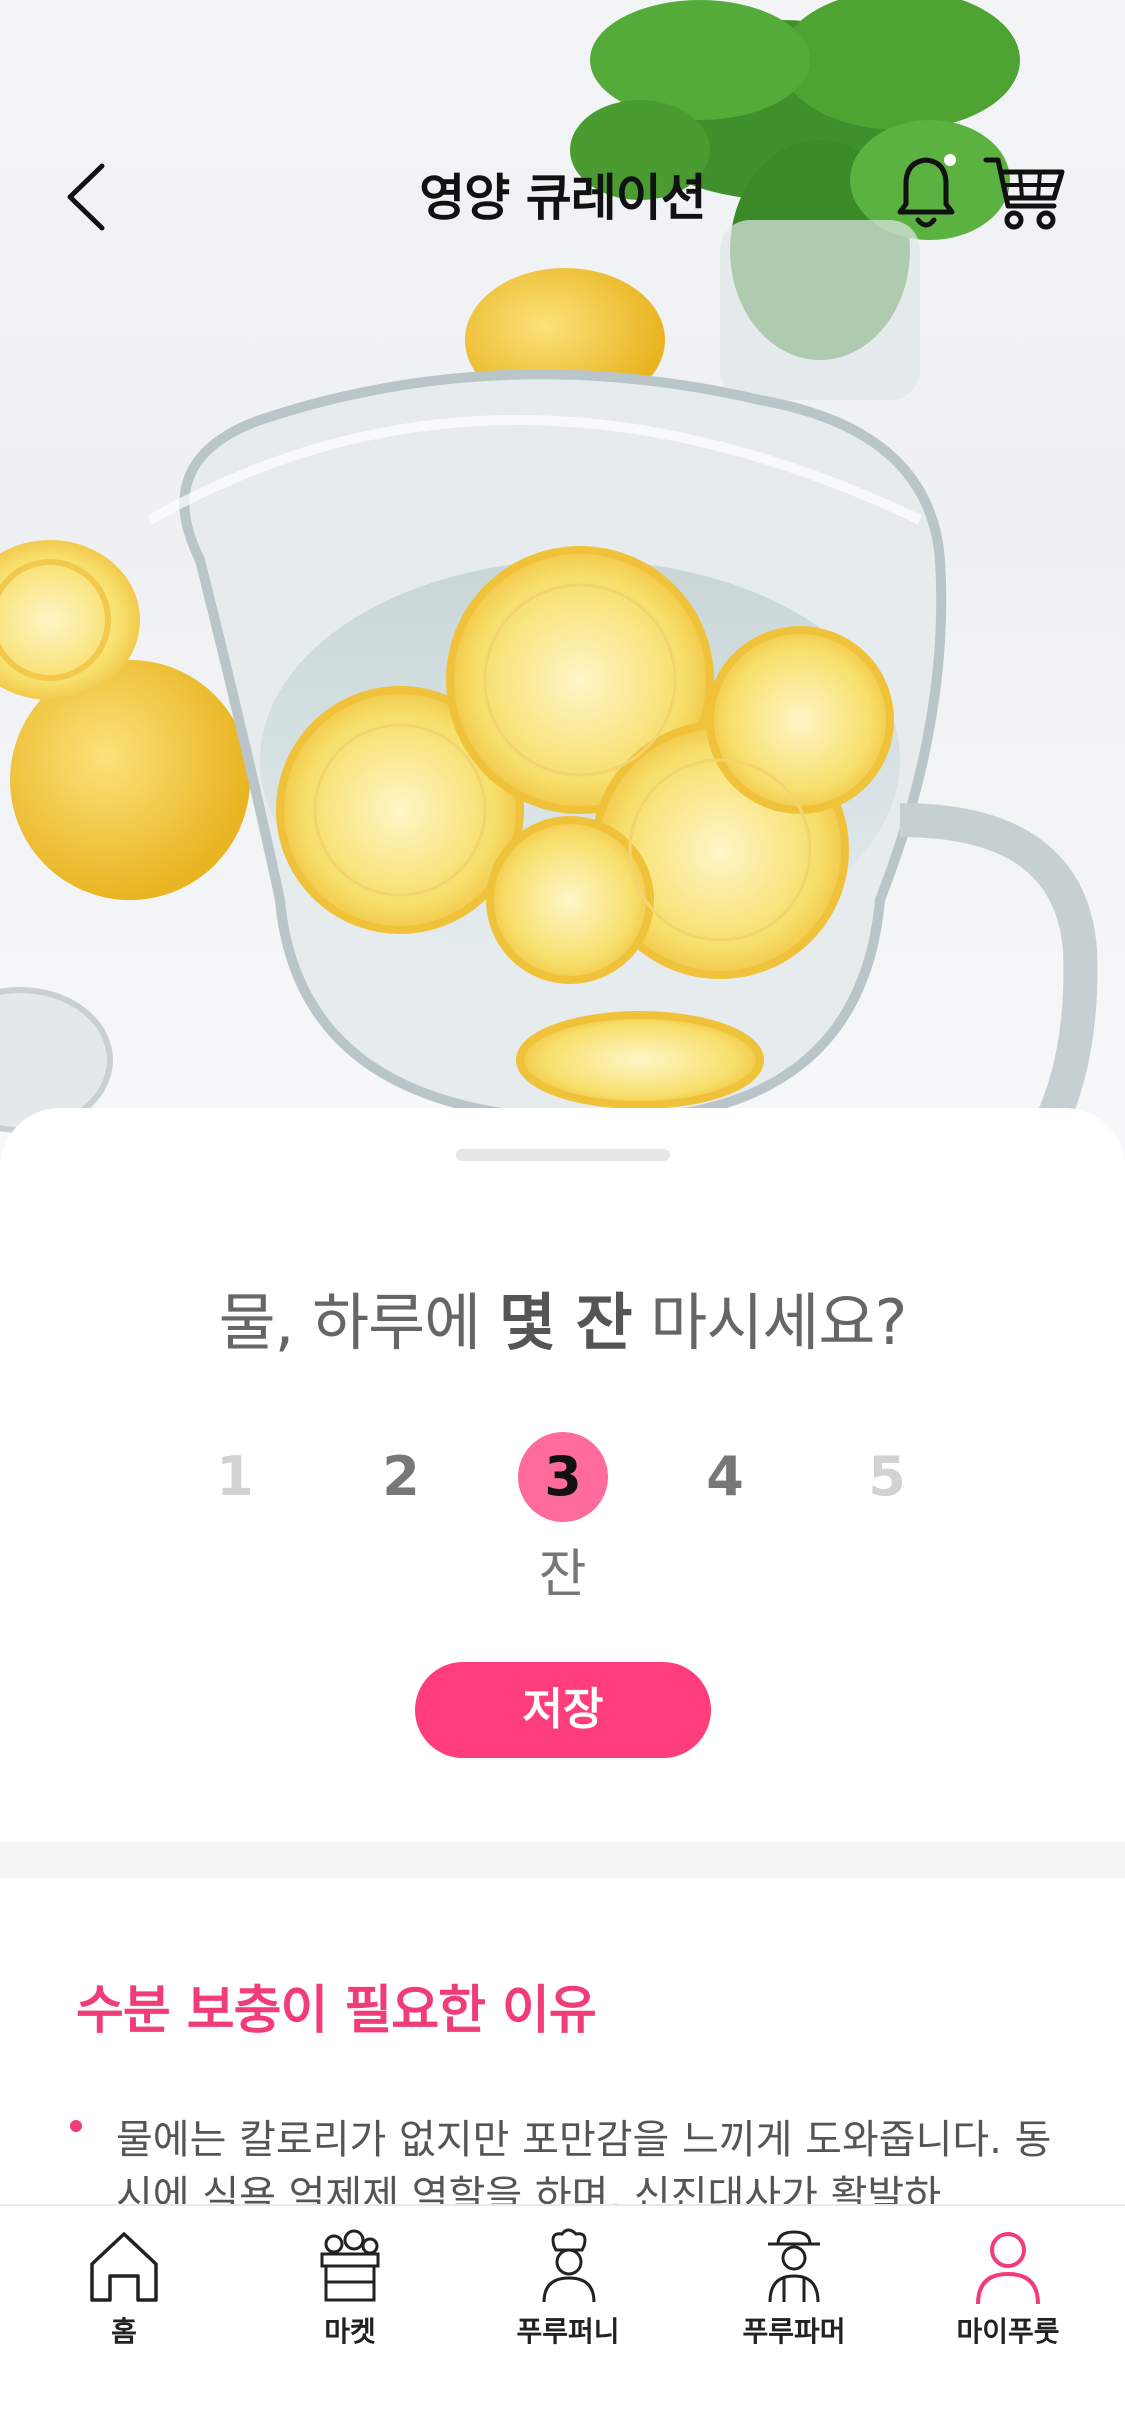 The width and height of the screenshot is (1125, 2436). What do you see at coordinates (358, 1322) in the screenshot?
I see `question-prefix: 물, 하루에` at bounding box center [358, 1322].